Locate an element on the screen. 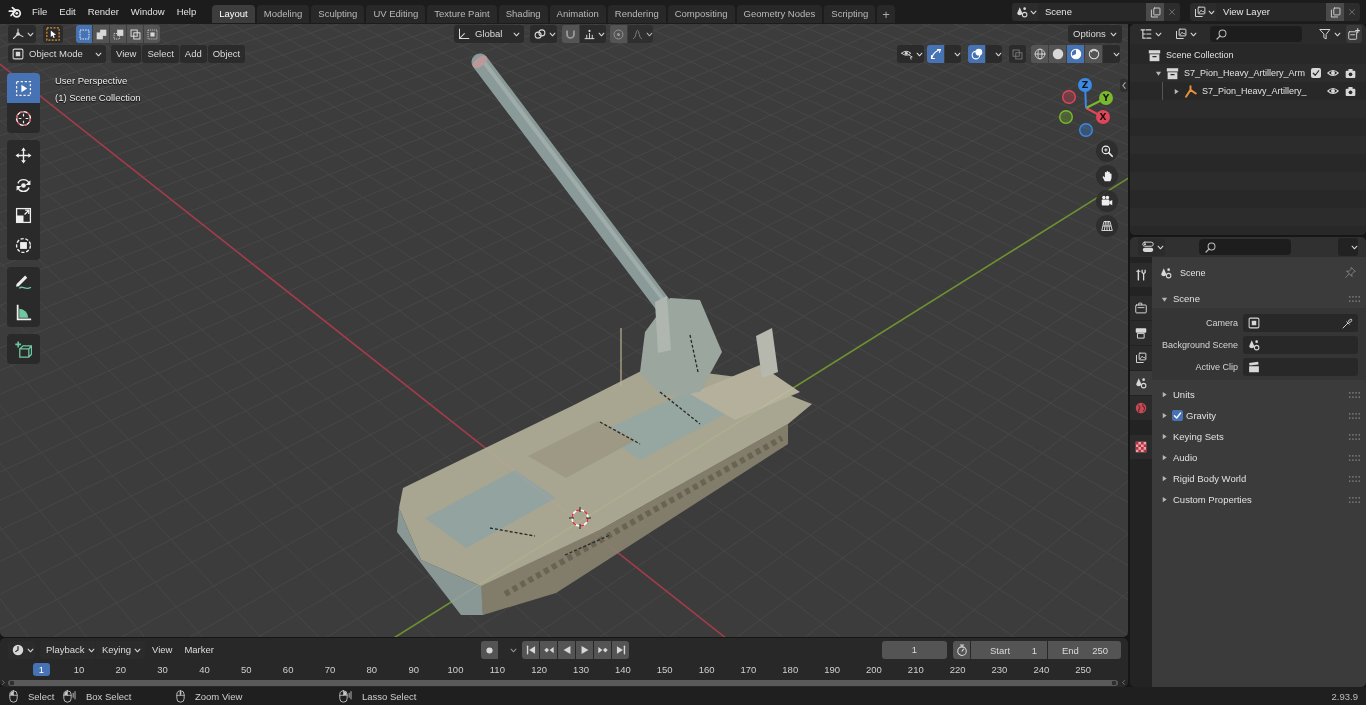 The height and width of the screenshot is (705, 1366). pin-icon is located at coordinates (1350, 272).